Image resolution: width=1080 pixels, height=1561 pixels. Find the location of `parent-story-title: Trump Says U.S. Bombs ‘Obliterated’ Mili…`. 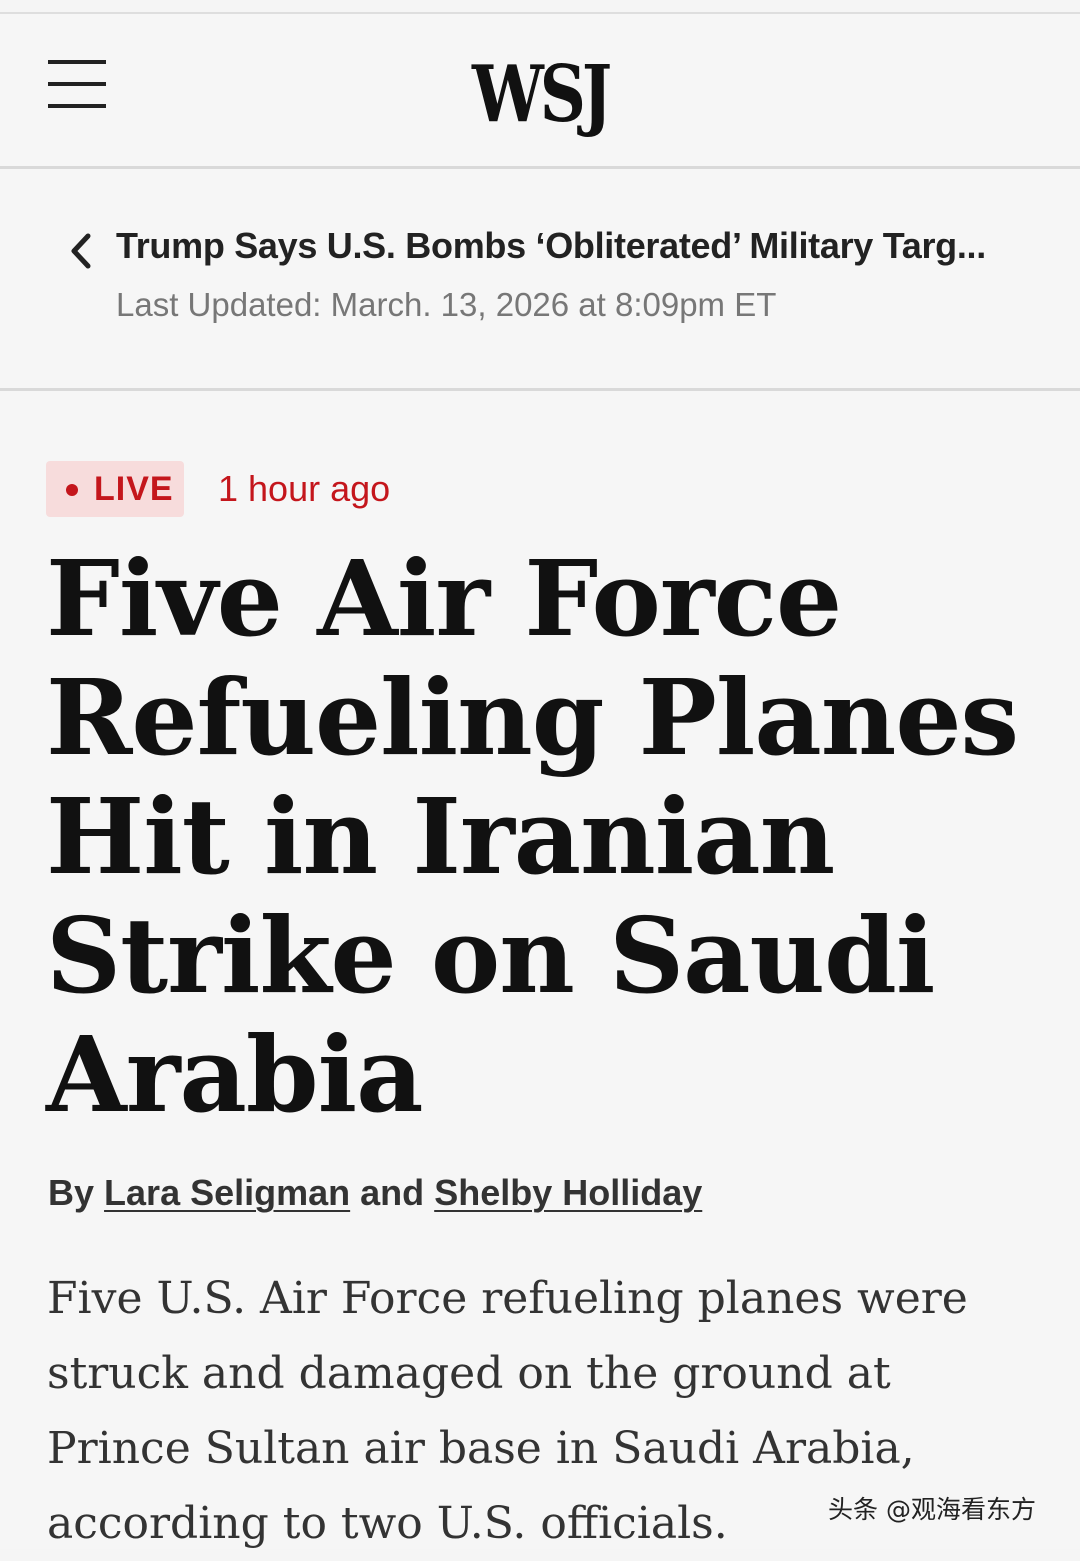

parent-story-title: Trump Says U.S. Bombs ‘Obliterated’ Mili… is located at coordinates (576, 246).